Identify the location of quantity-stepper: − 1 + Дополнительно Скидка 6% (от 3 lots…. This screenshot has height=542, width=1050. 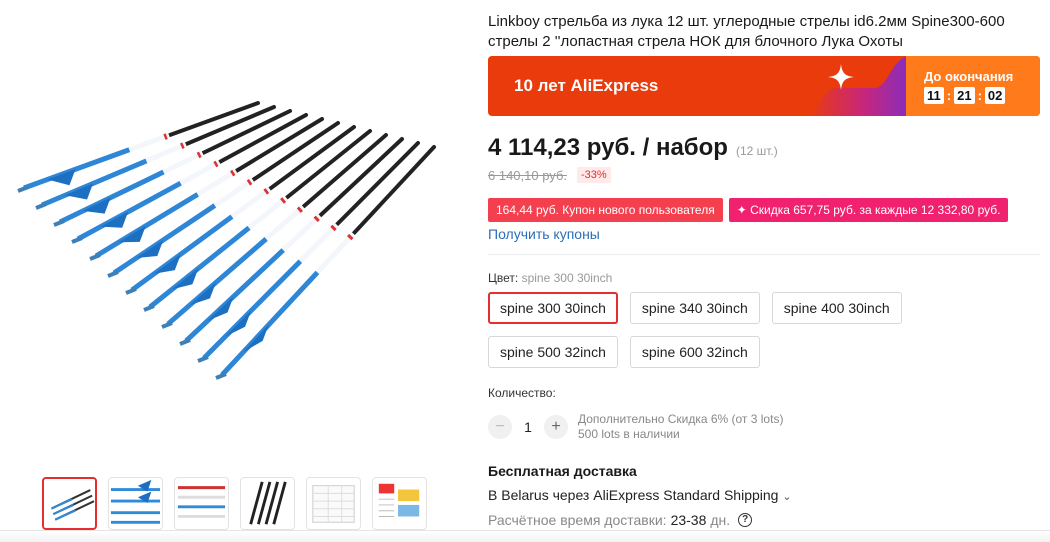
(635, 427).